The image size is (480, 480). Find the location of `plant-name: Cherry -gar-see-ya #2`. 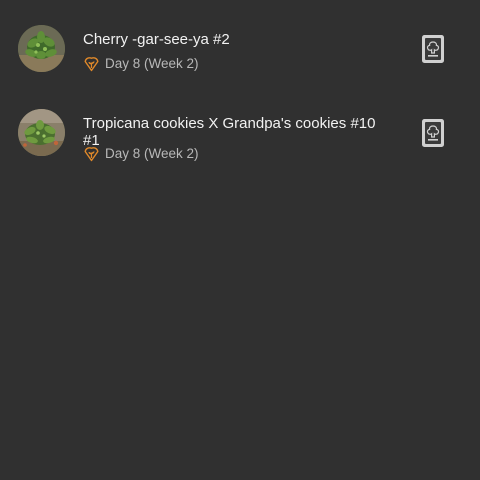

plant-name: Cherry -gar-see-ya #2 is located at coordinates (156, 39).